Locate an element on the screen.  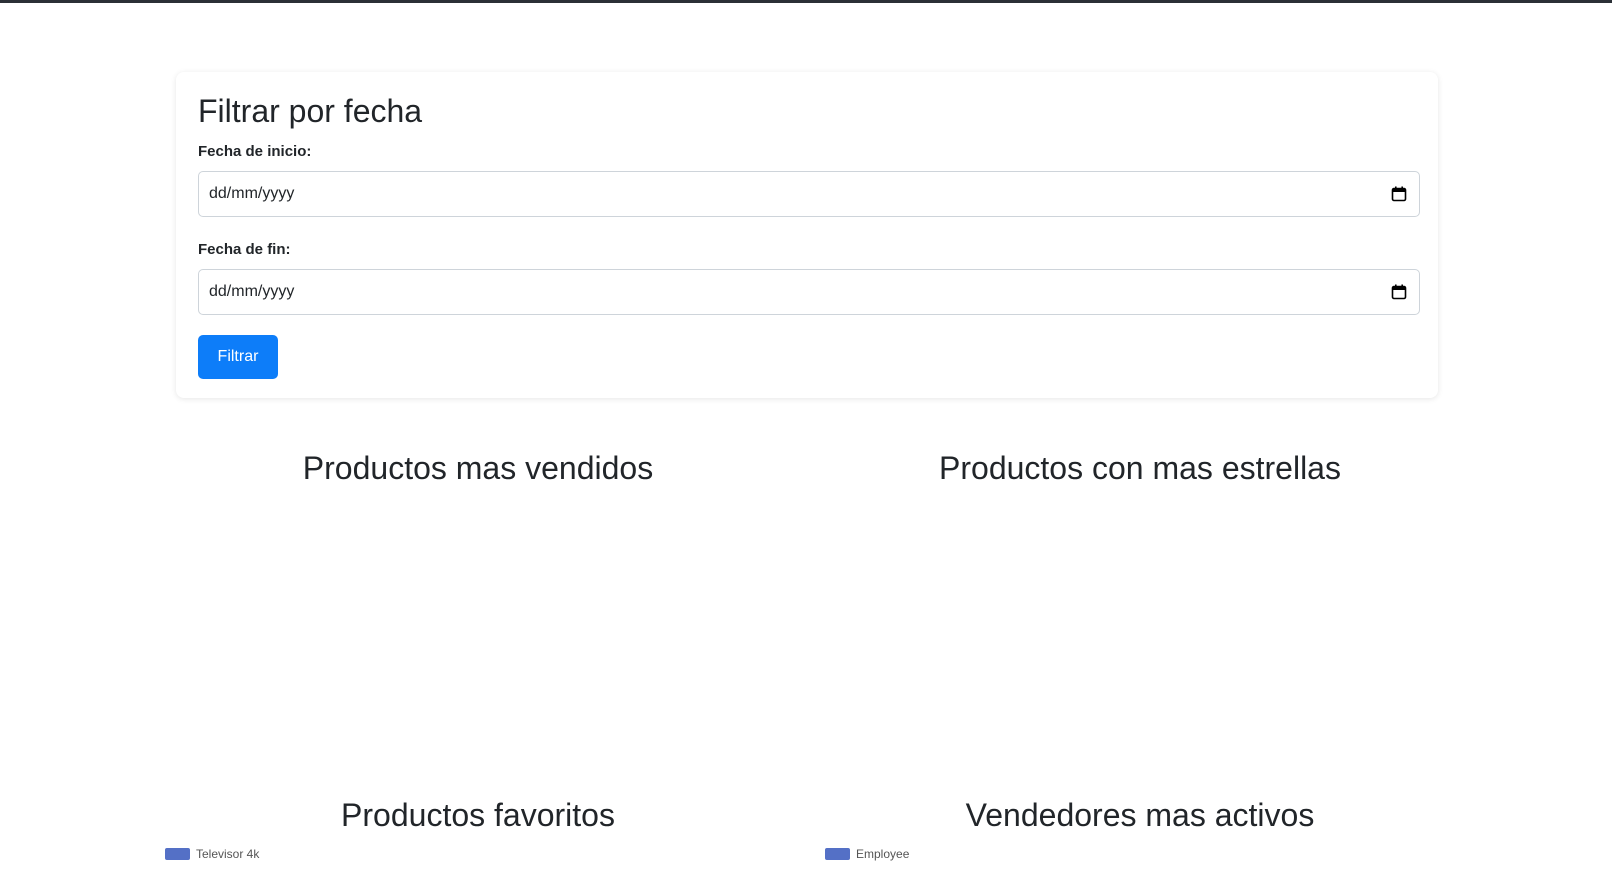
start-date-input: dd/mm/yyyy is located at coordinates (809, 194).